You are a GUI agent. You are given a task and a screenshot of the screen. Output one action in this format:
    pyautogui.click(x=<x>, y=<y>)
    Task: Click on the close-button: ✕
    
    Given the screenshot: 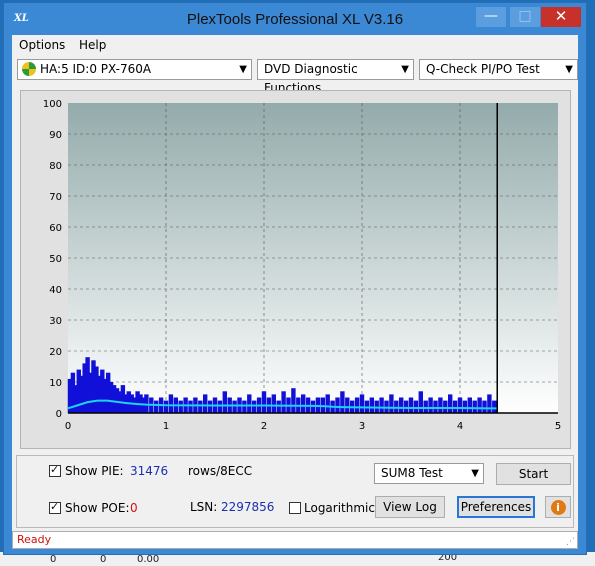 What is the action you would take?
    pyautogui.click(x=561, y=17)
    